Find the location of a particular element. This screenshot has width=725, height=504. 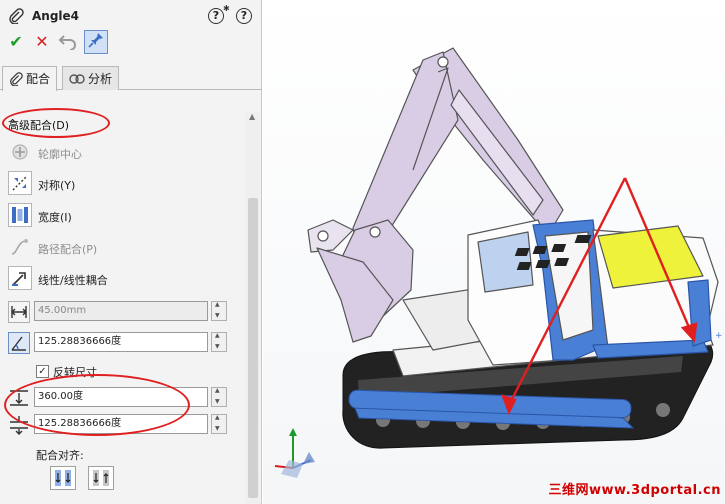

undo-icon is located at coordinates (68, 42).